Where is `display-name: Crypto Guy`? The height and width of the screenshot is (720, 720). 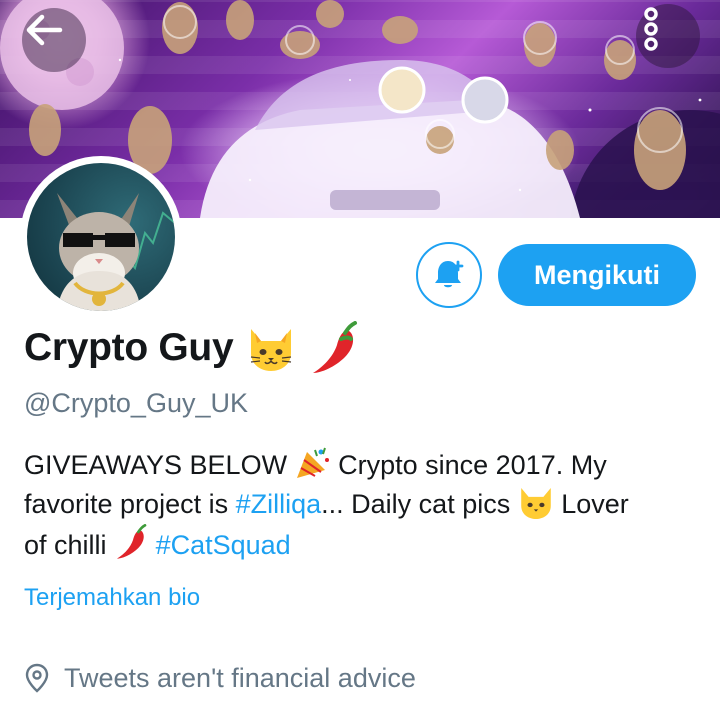
display-name: Crypto Guy is located at coordinates (129, 347).